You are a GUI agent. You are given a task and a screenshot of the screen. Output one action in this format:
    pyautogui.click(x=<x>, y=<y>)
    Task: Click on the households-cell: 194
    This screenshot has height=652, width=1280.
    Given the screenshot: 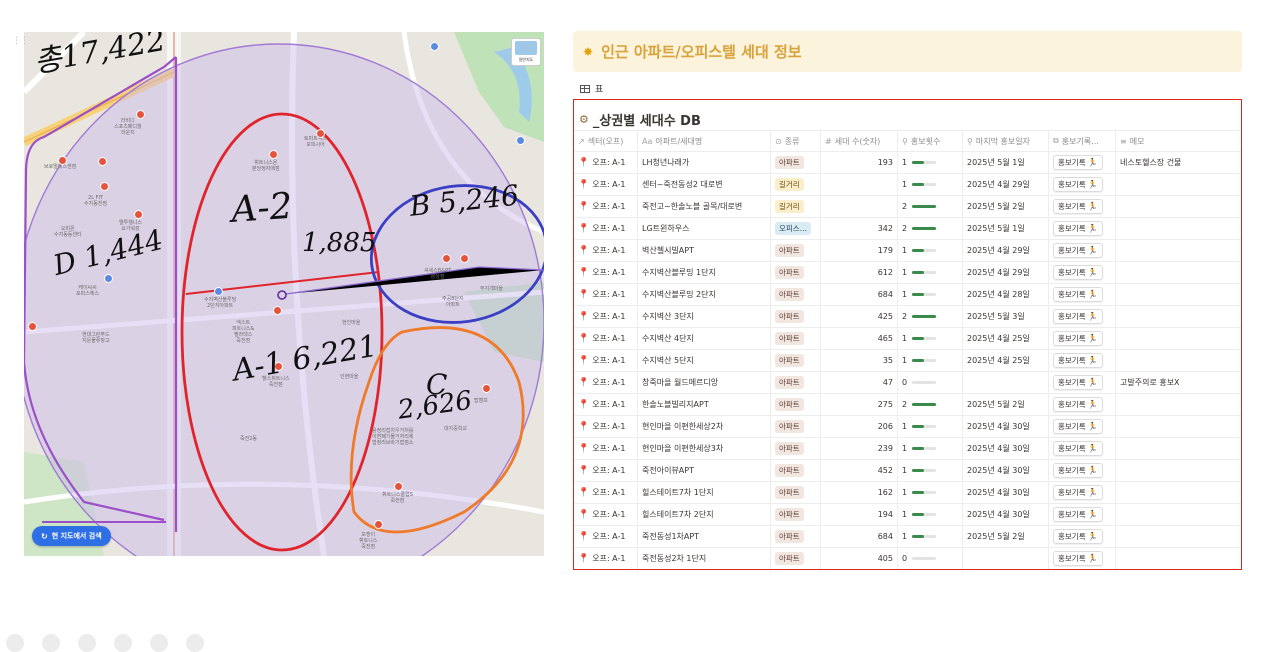 What is the action you would take?
    pyautogui.click(x=859, y=514)
    